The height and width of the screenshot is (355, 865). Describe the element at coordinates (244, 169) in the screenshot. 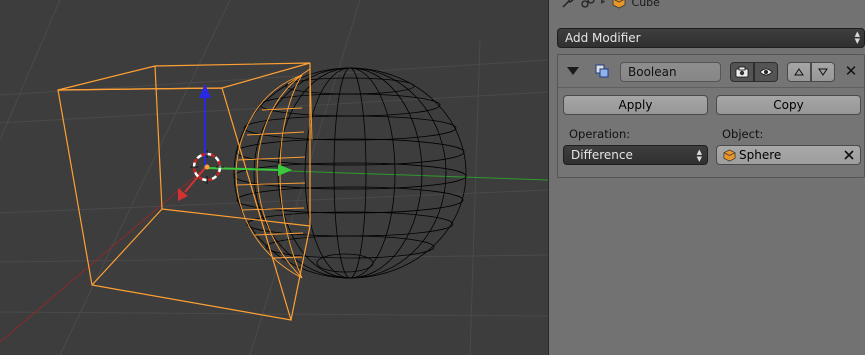

I see `y-axis-handle` at that location.